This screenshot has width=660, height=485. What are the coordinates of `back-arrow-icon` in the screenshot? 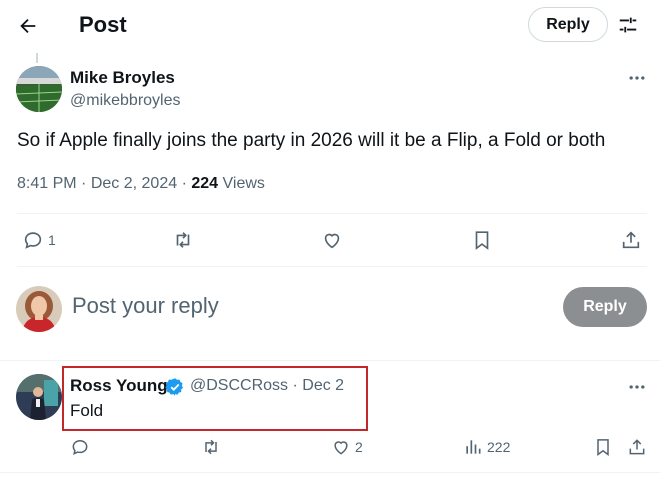 It's located at (28, 26).